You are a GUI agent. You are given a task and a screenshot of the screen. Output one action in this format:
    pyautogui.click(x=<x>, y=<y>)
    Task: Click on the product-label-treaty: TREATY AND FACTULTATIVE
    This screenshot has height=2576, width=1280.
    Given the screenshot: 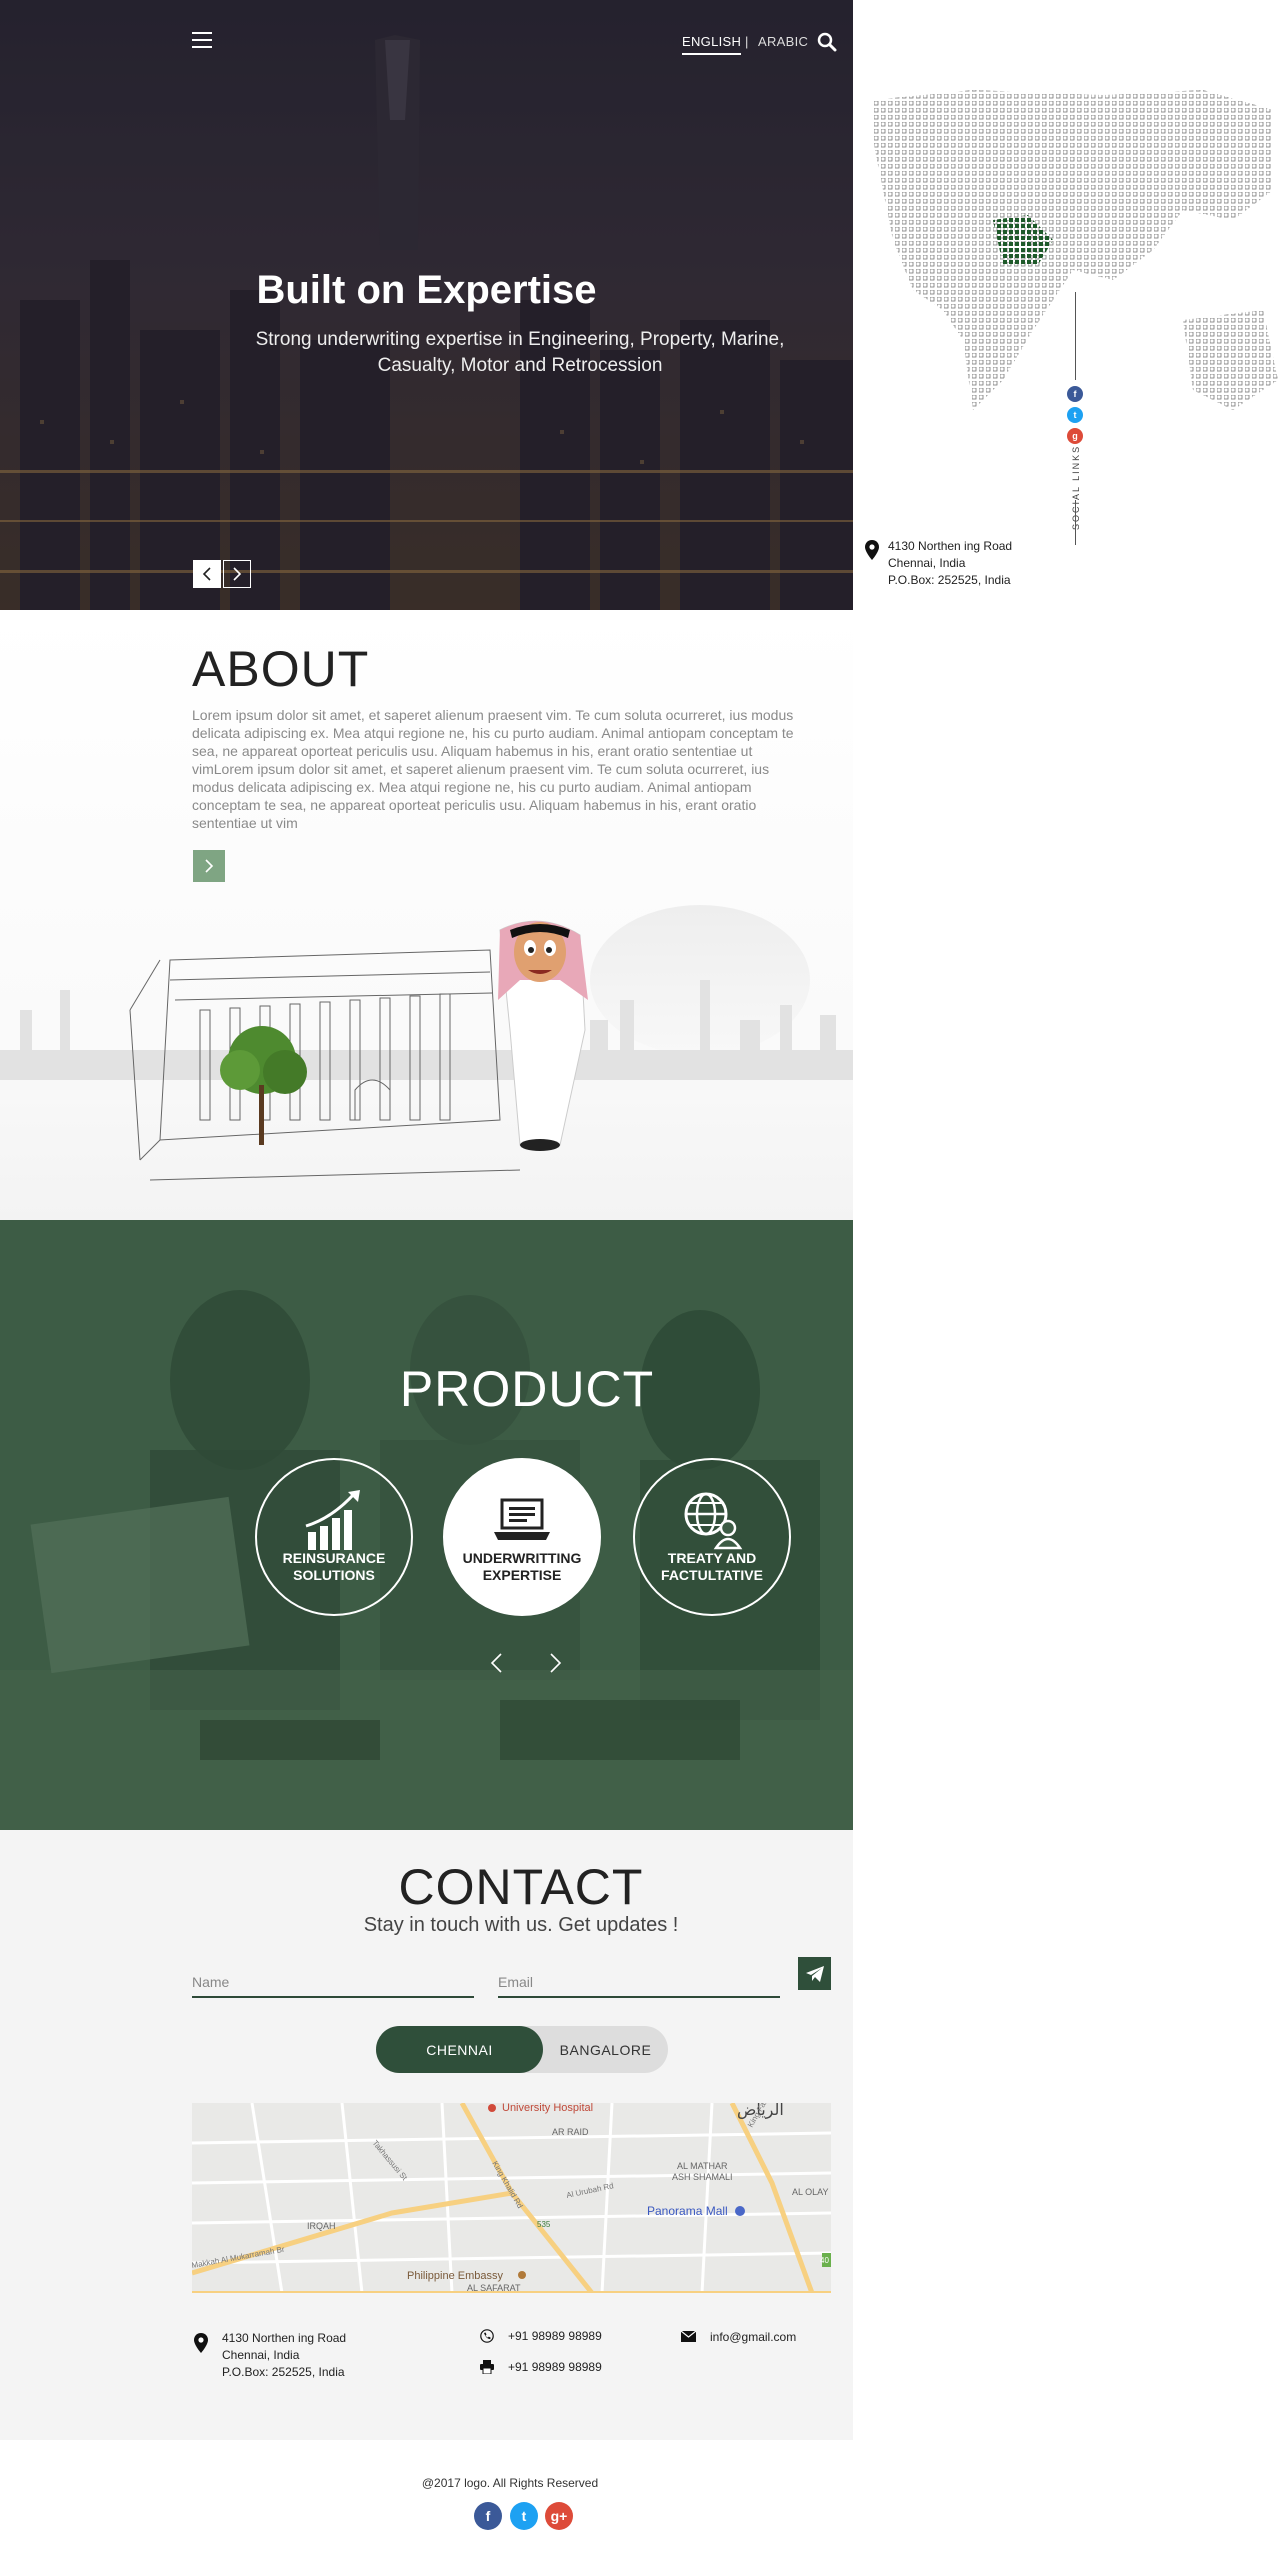 What is the action you would take?
    pyautogui.click(x=712, y=1566)
    